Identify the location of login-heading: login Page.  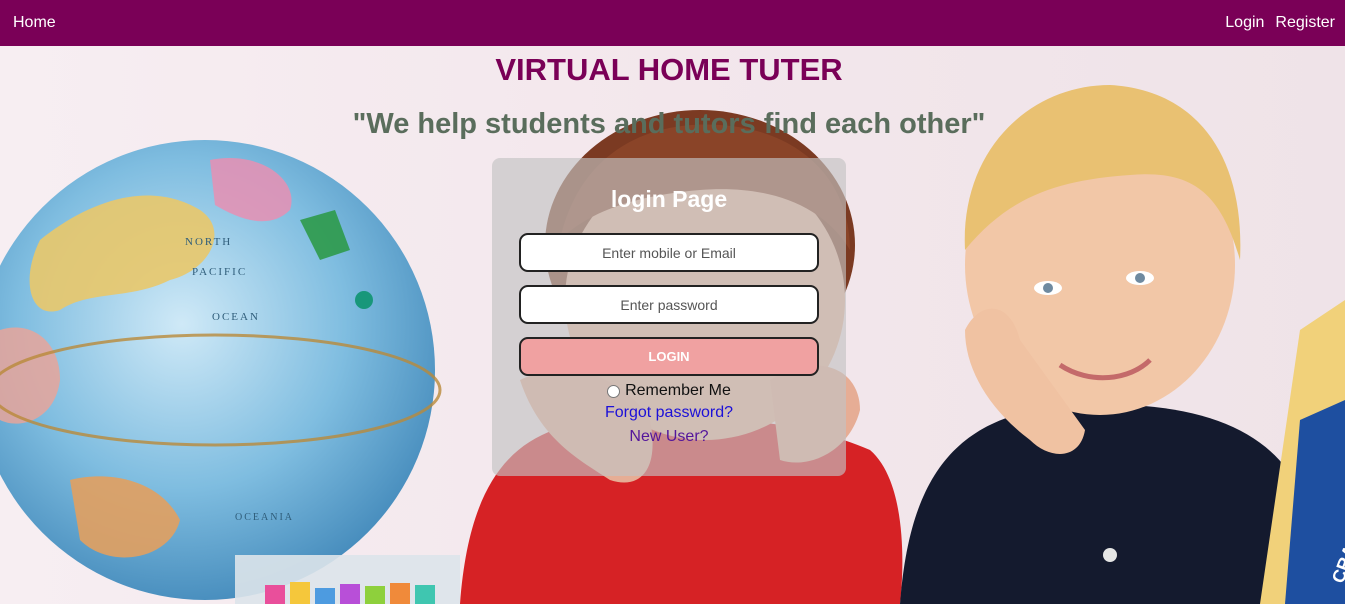
(669, 199).